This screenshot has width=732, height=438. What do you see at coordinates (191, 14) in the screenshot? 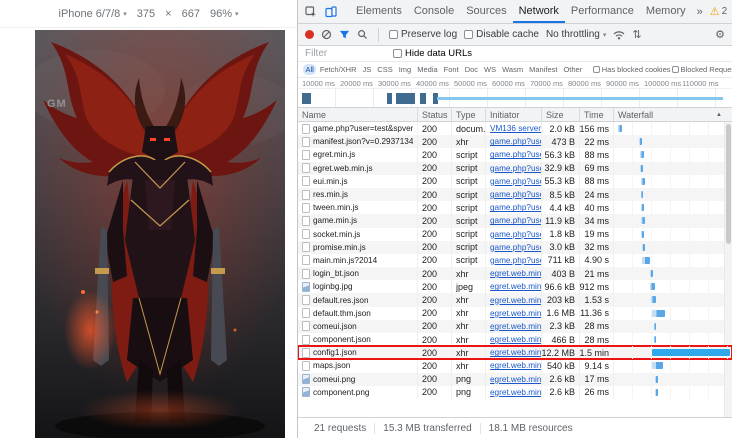
I see `viewport-height-field: 667` at bounding box center [191, 14].